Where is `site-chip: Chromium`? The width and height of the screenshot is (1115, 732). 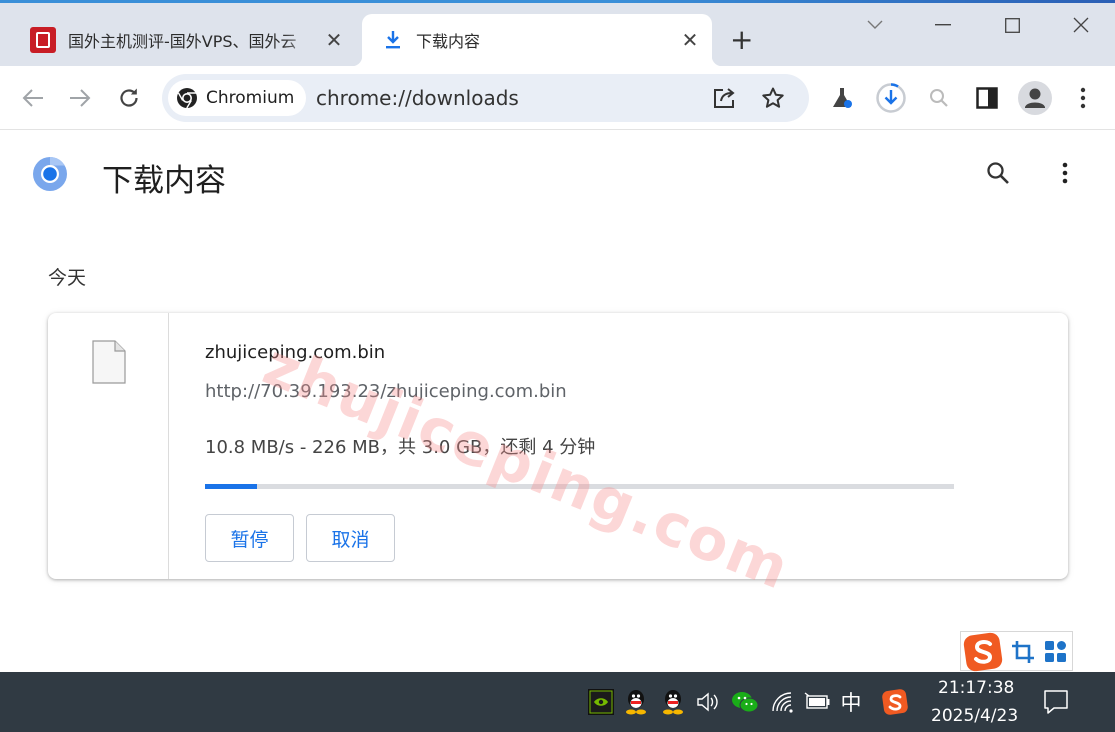
site-chip: Chromium is located at coordinates (237, 98).